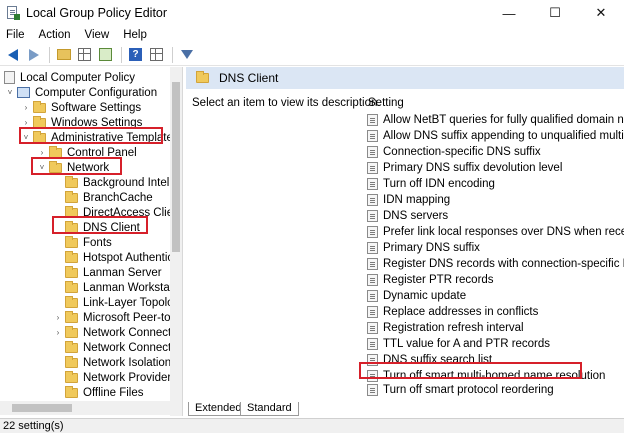 This screenshot has height=433, width=624. I want to click on setting-row: Dynamic update, so click(495, 295).